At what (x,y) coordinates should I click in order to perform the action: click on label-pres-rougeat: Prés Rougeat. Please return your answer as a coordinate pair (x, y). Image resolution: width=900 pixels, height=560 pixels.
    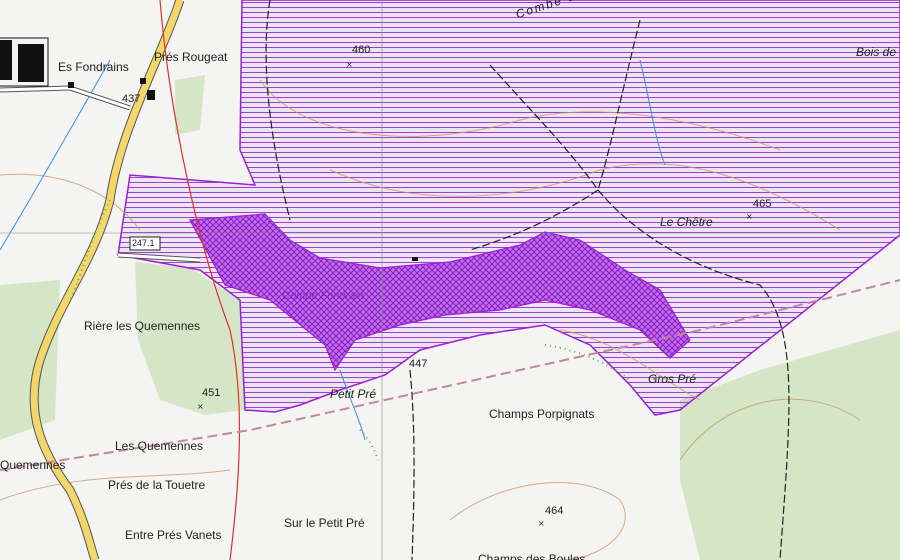
    Looking at the image, I should click on (191, 57).